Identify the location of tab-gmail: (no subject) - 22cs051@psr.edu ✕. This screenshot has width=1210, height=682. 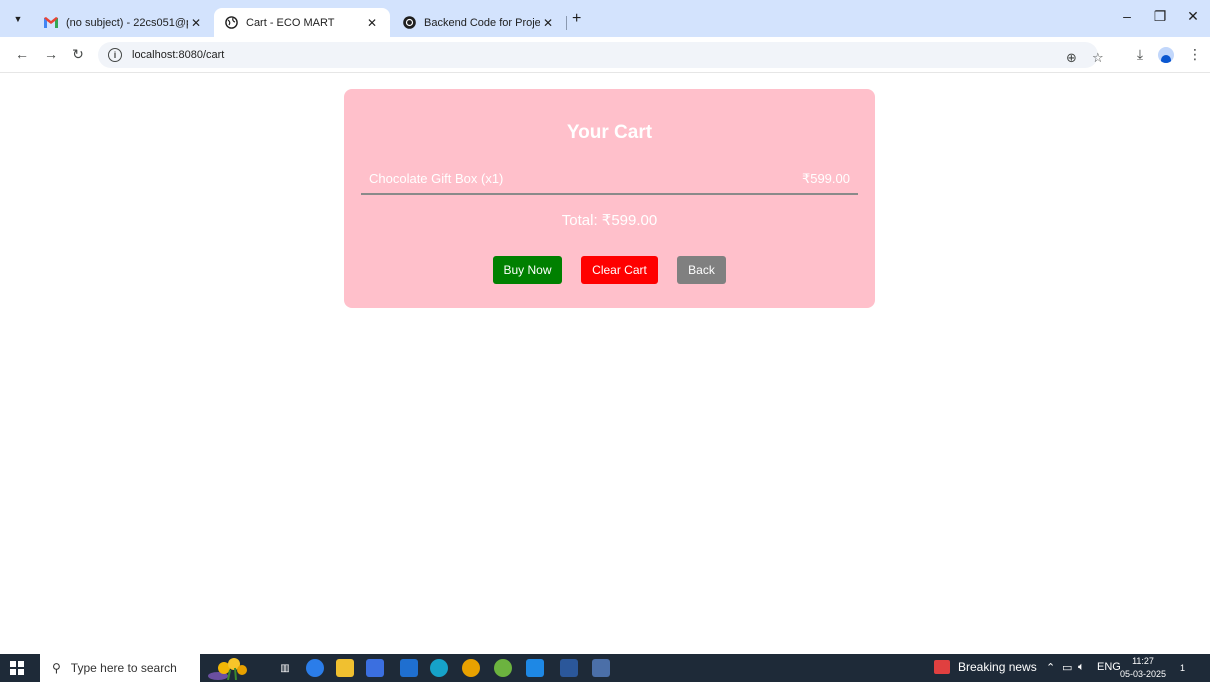
(124, 22).